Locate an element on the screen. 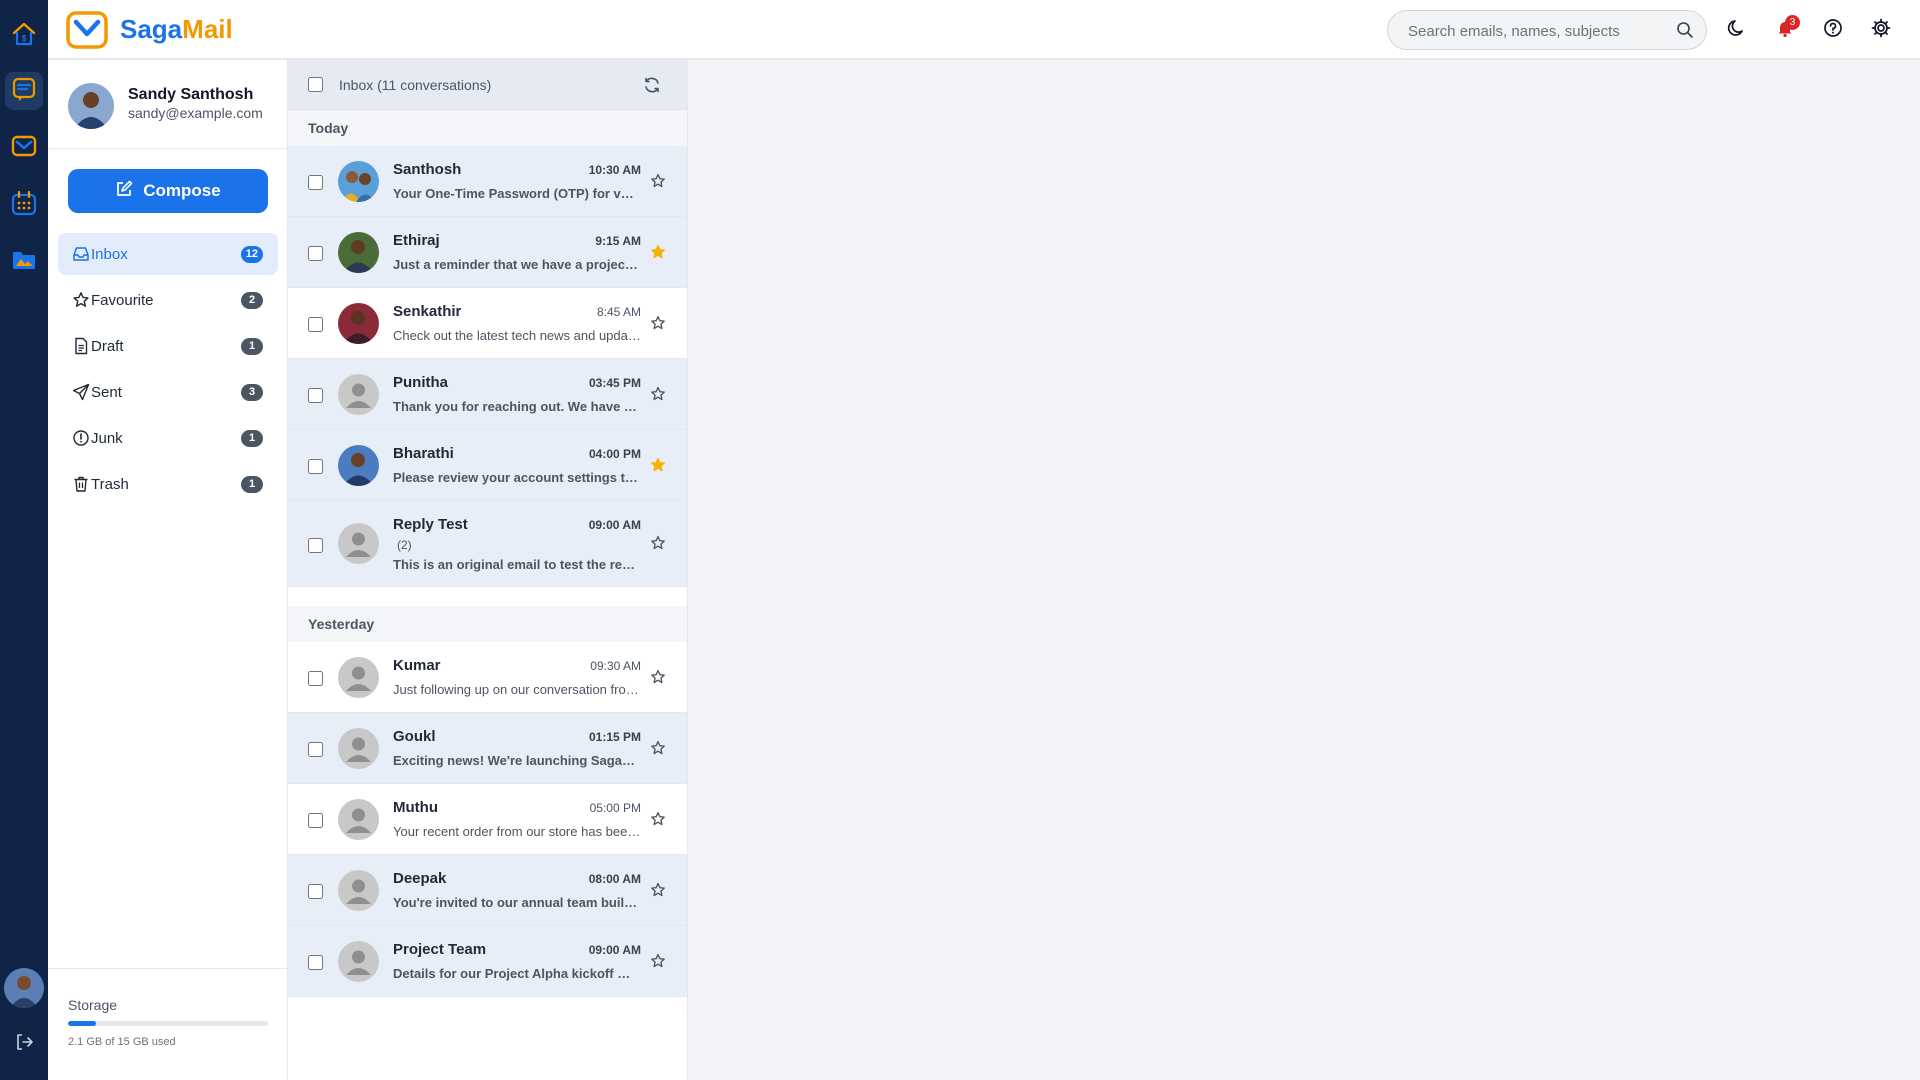 Image resolution: width=1920 pixels, height=1080 pixels. dark-mode-toggle is located at coordinates (1737, 30).